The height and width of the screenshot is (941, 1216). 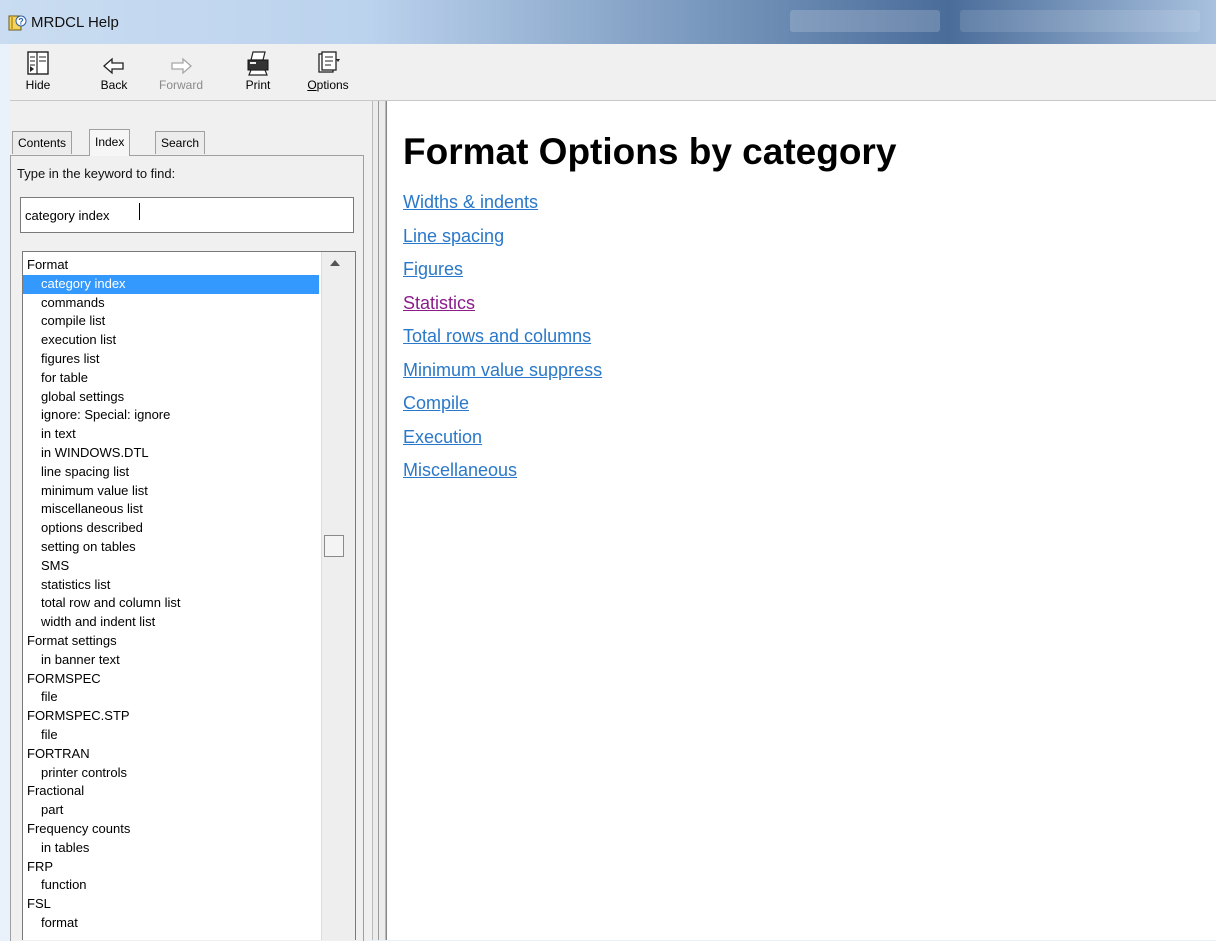 I want to click on index-item: category index, so click(x=171, y=284).